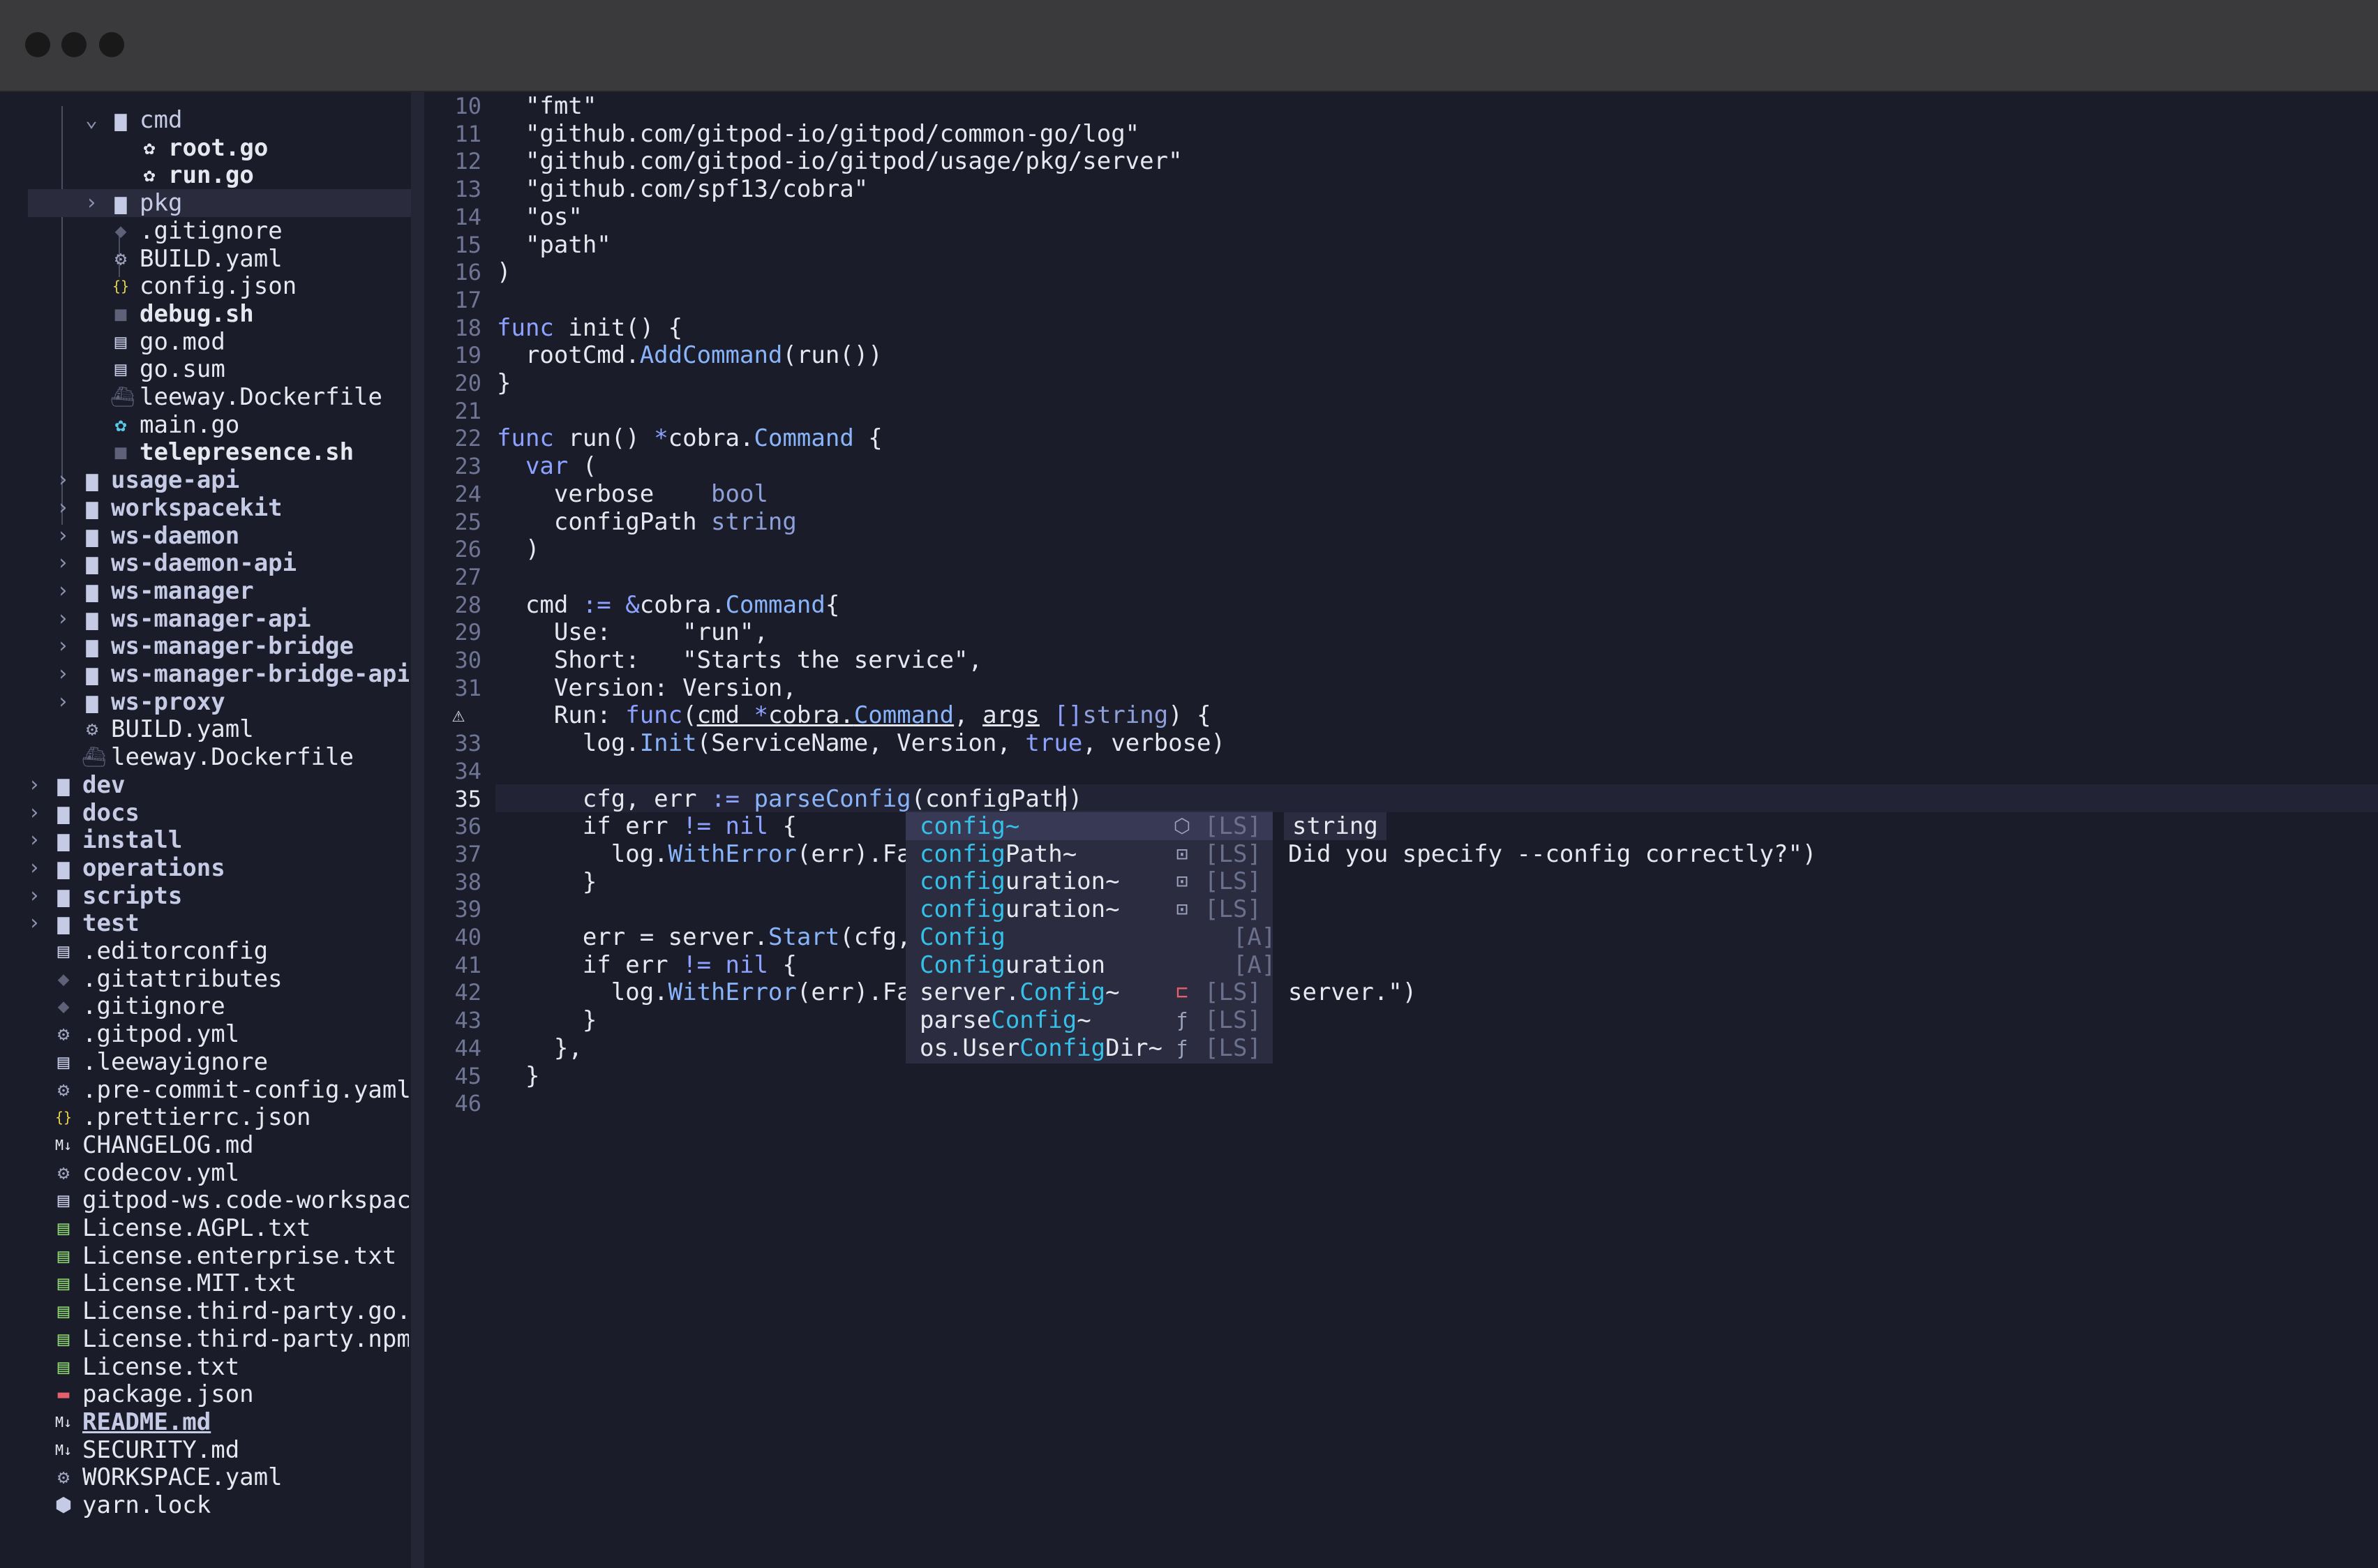 Image resolution: width=2378 pixels, height=1568 pixels. What do you see at coordinates (704, 937) in the screenshot?
I see `code-line: err = server.Start(cfg,` at bounding box center [704, 937].